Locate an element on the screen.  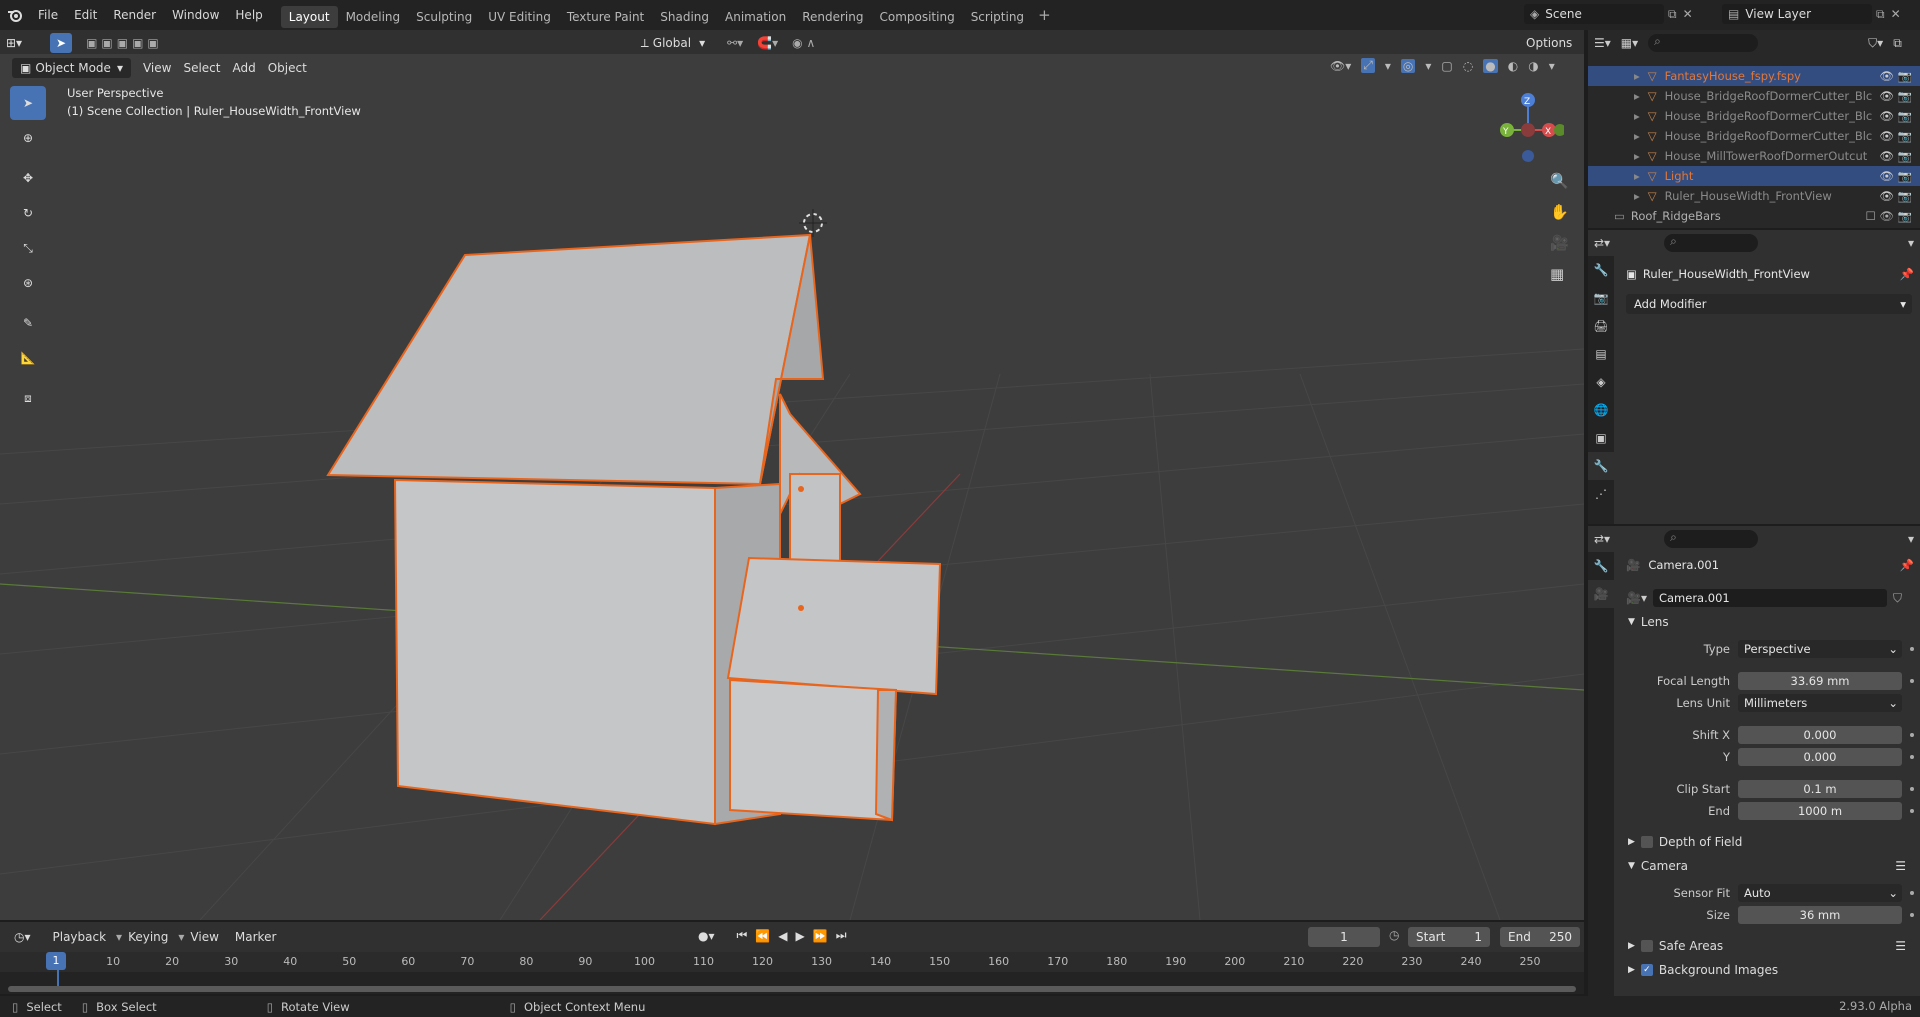
timeline-editor-type-button: ◷▾ is located at coordinates (22, 937).